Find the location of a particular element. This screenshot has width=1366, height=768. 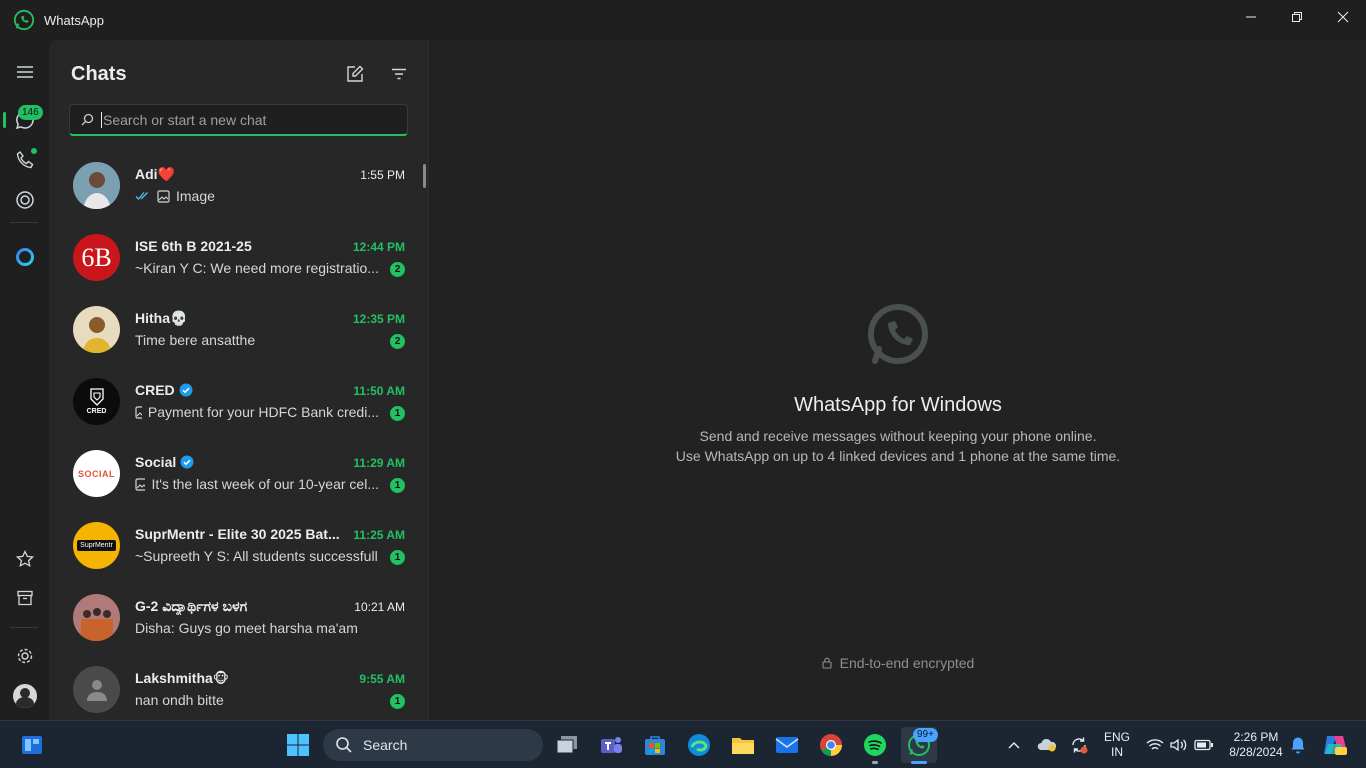

rail-divider is located at coordinates (24, 627).